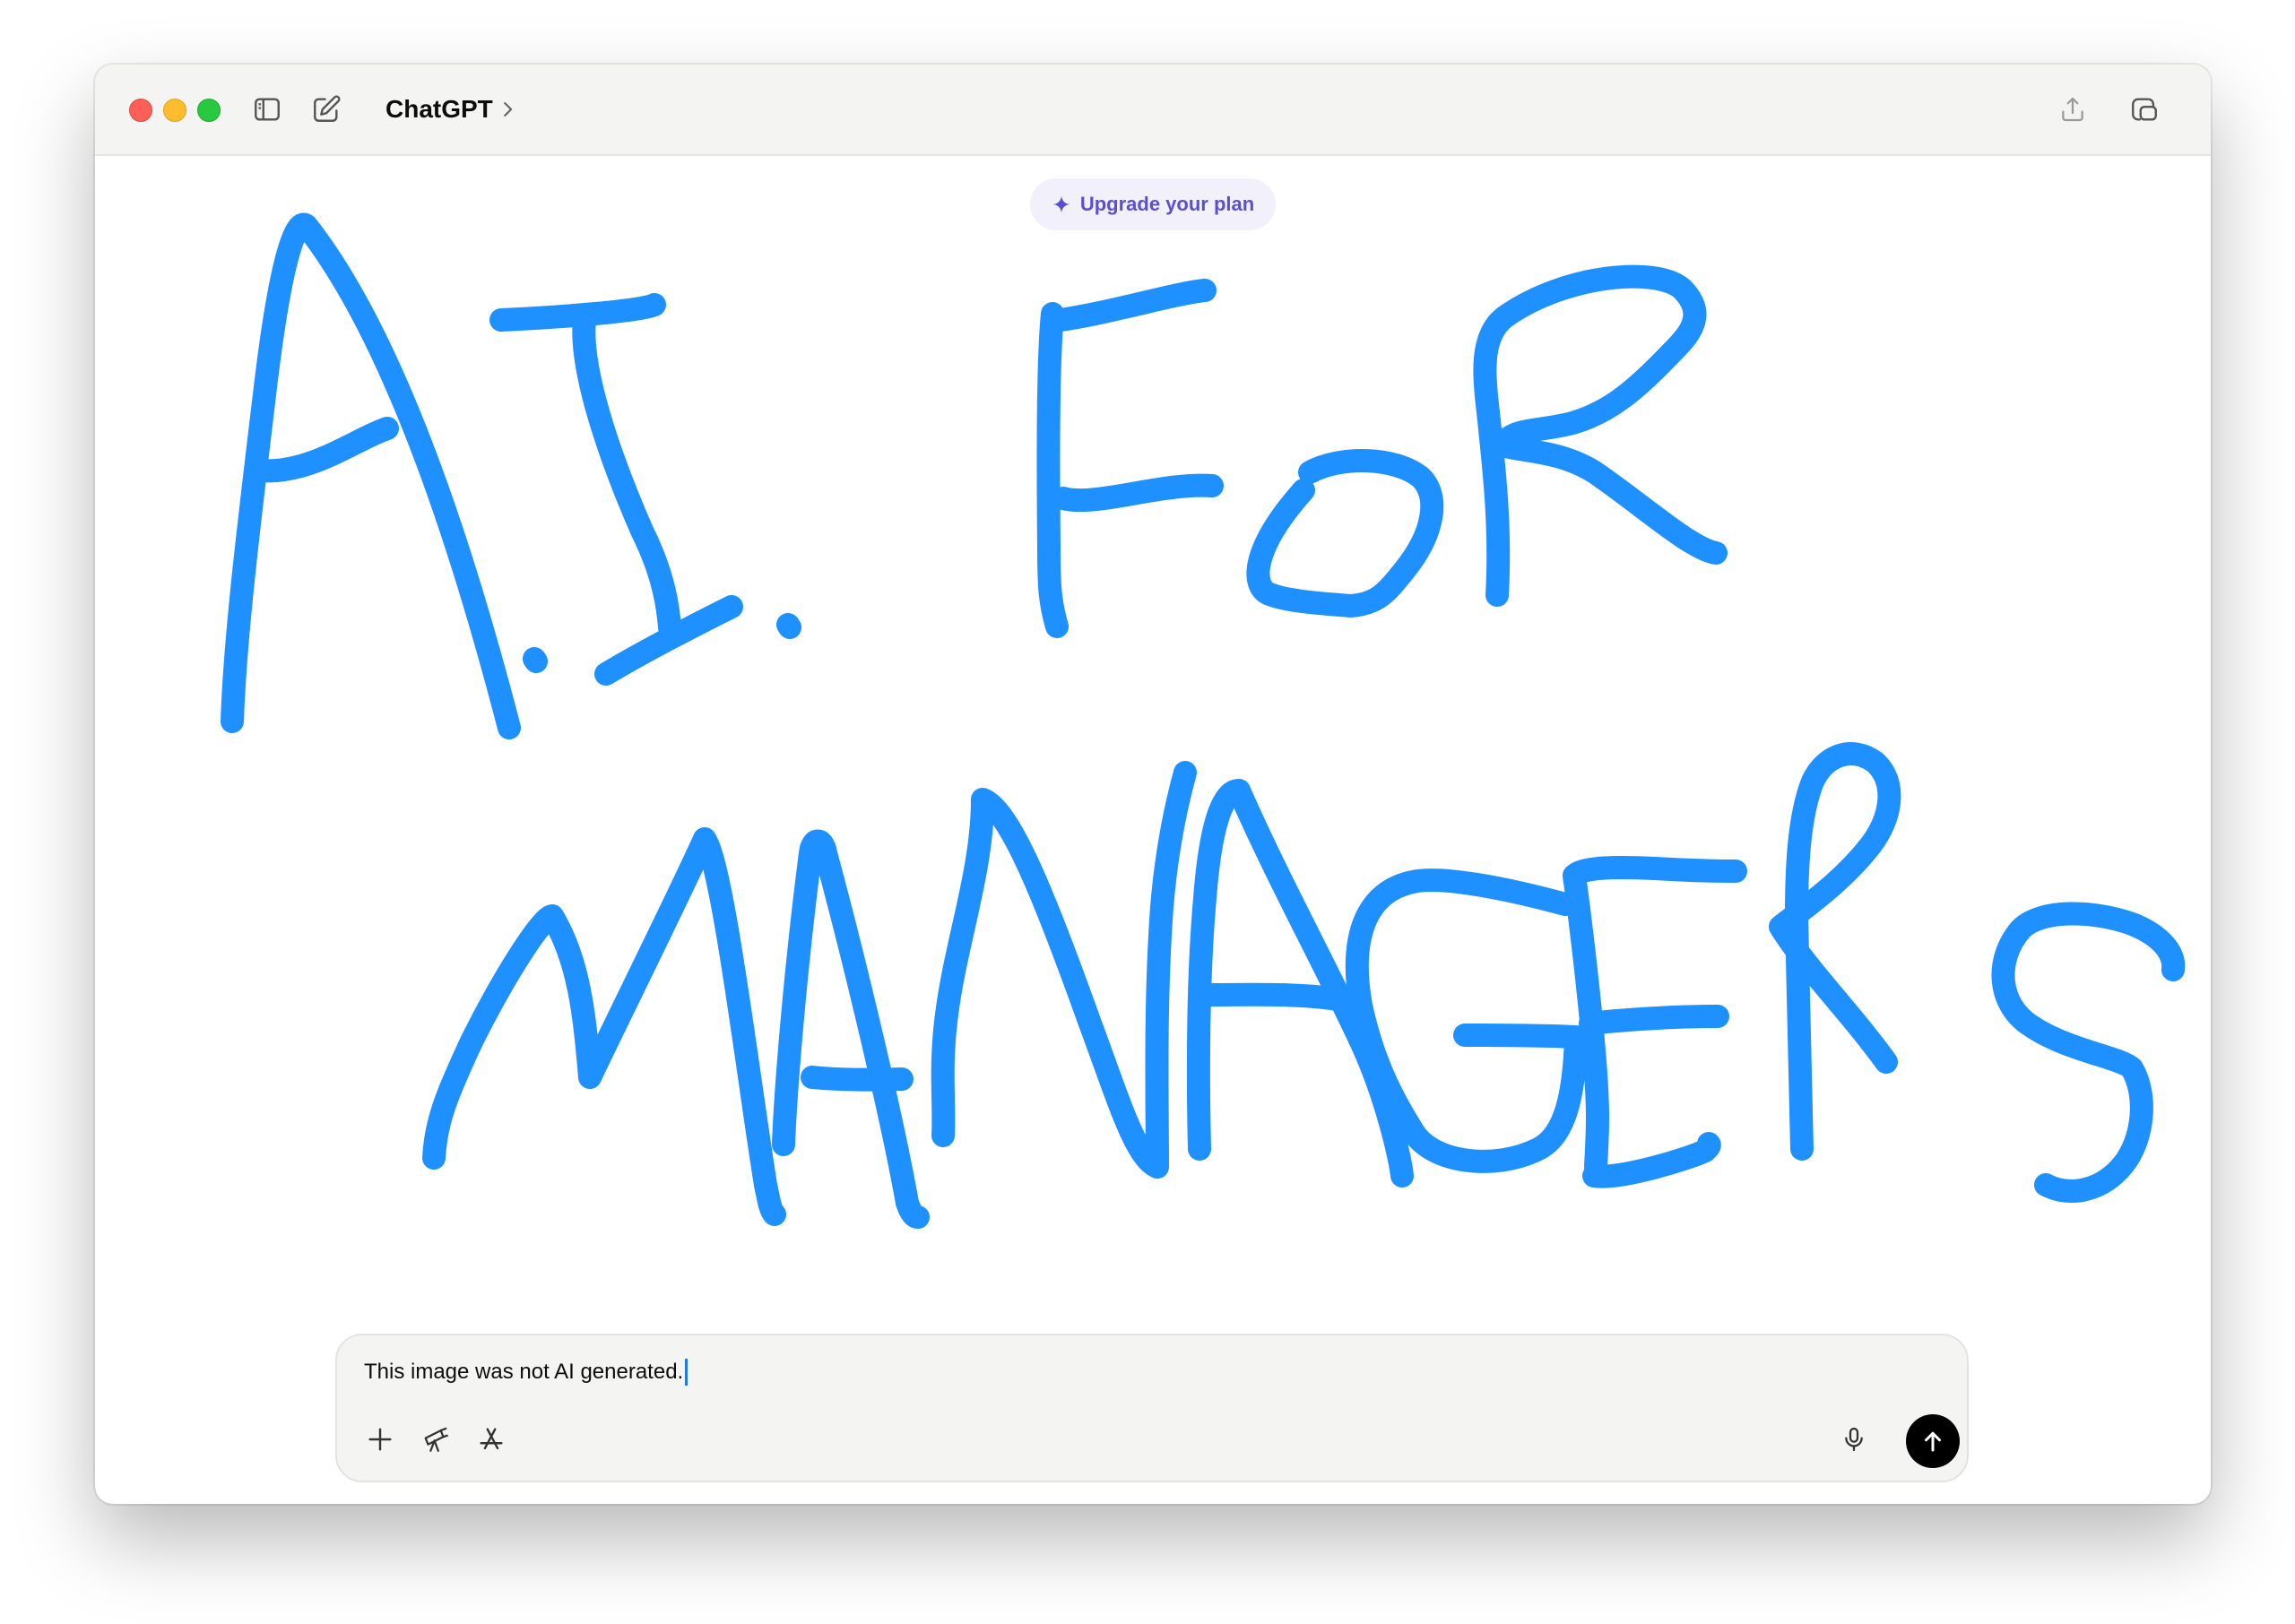 This screenshot has width=2295, height=1624. What do you see at coordinates (140, 110) in the screenshot?
I see `close-window-button` at bounding box center [140, 110].